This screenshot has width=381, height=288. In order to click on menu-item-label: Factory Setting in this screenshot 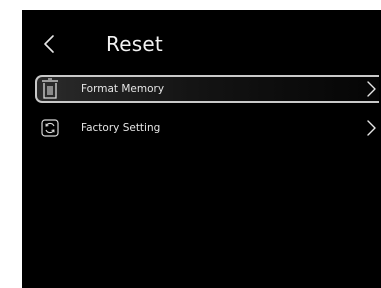, I will do `click(121, 128)`.